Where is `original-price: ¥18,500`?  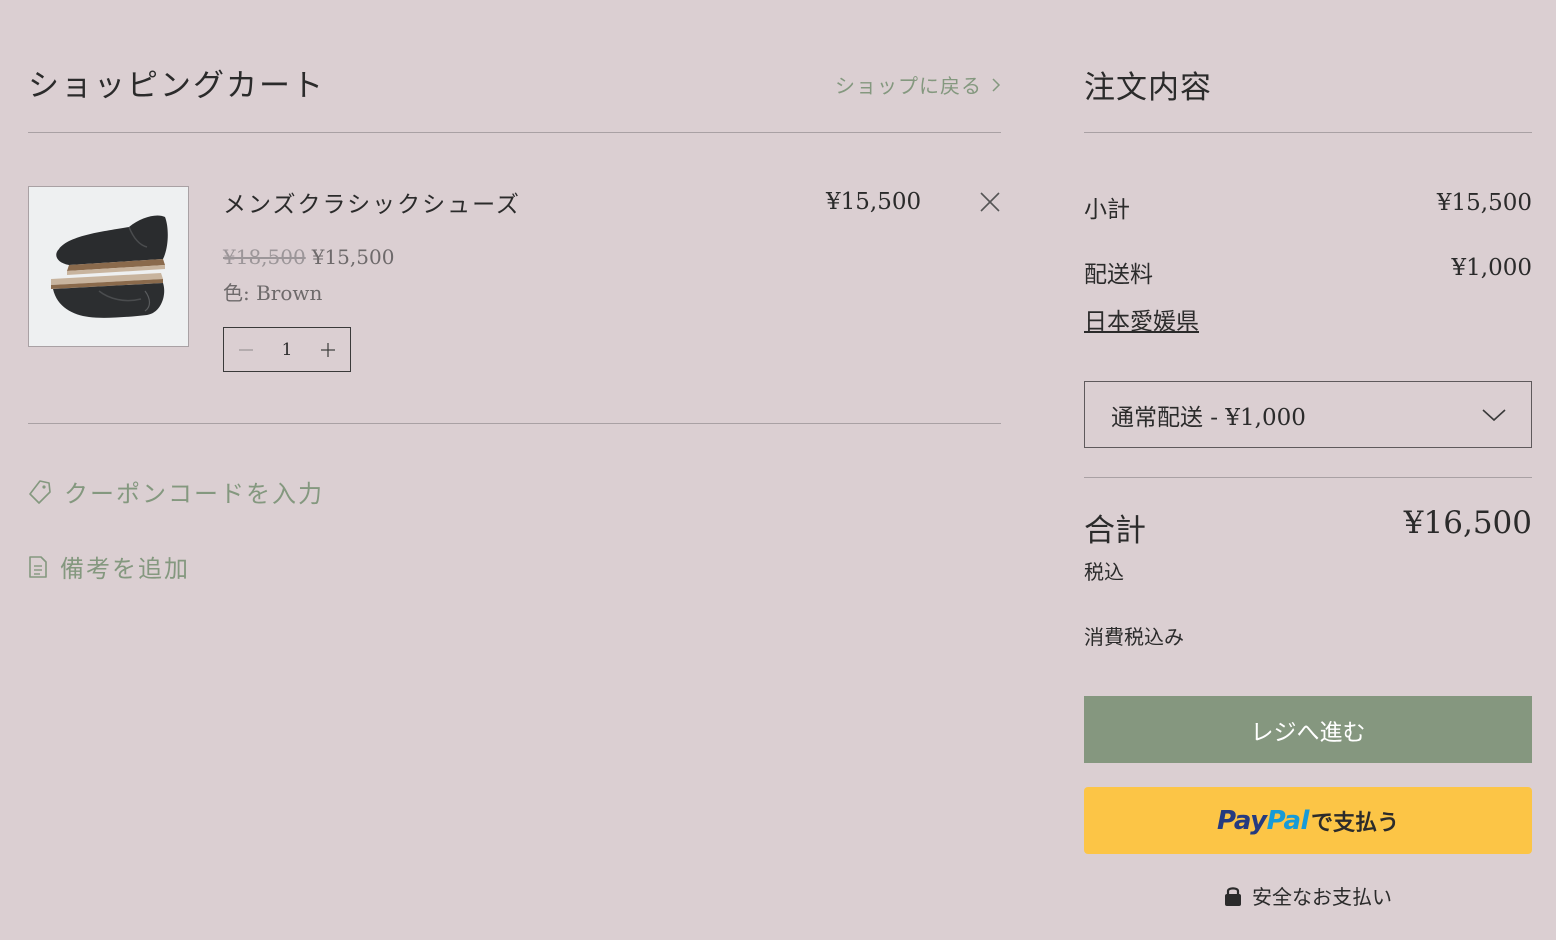 original-price: ¥18,500 is located at coordinates (264, 257).